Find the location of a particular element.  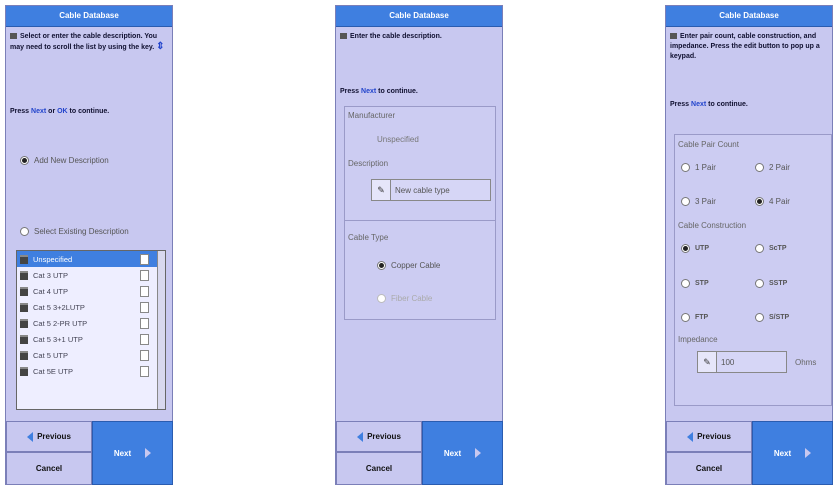

list-item: Cat 5E UTP is located at coordinates (91, 371).